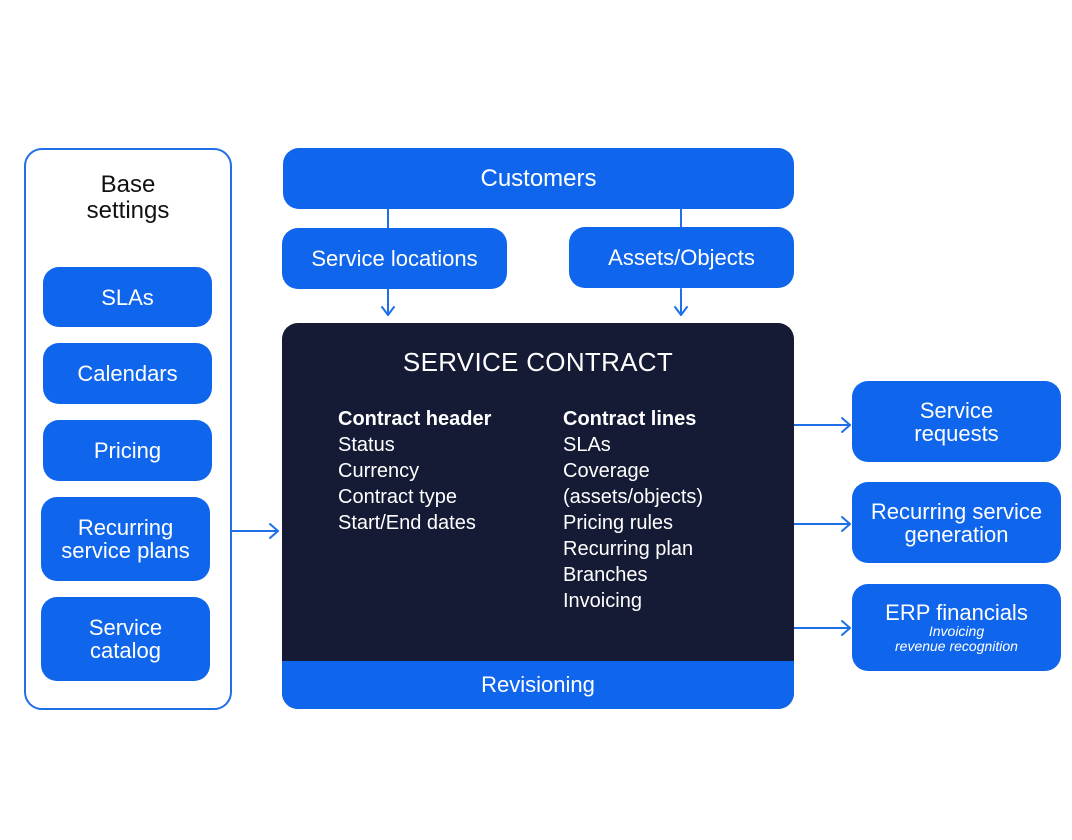 The image size is (1072, 840). What do you see at coordinates (606, 471) in the screenshot?
I see `contract-lines-item: Coverage` at bounding box center [606, 471].